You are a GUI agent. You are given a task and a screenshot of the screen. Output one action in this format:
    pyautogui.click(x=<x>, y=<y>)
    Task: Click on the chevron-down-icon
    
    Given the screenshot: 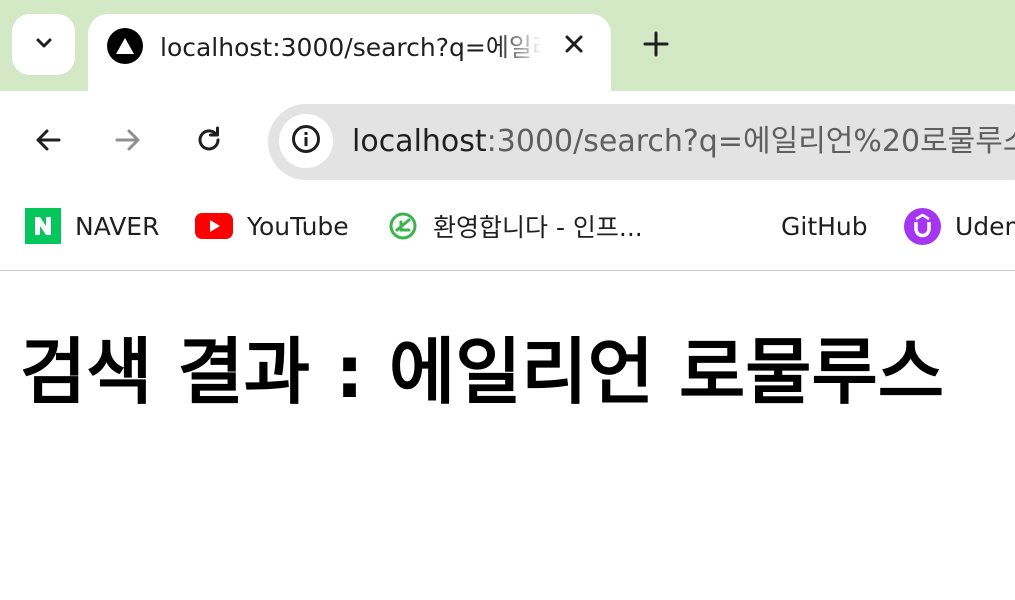 What is the action you would take?
    pyautogui.click(x=44, y=45)
    